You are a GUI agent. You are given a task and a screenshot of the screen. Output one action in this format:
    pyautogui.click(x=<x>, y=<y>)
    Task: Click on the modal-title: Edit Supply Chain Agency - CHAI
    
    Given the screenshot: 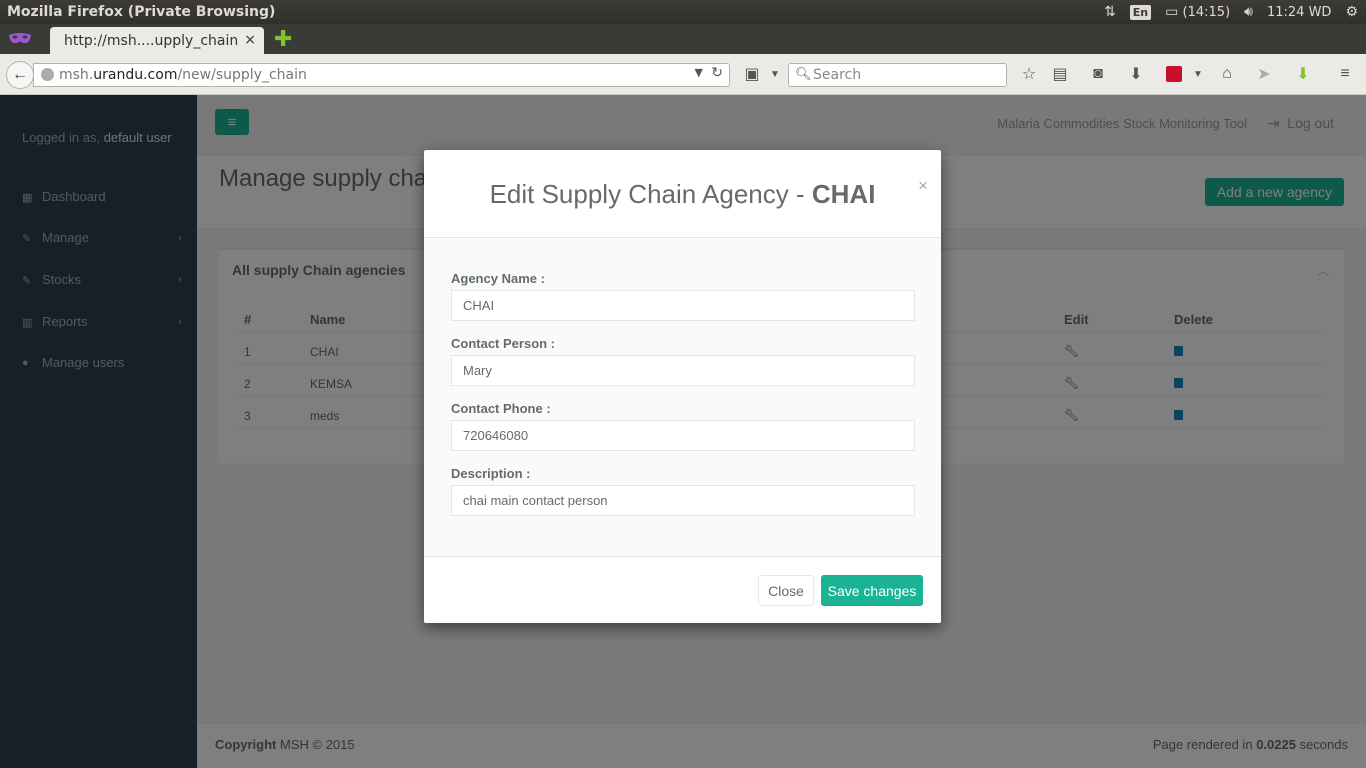 What is the action you would take?
    pyautogui.click(x=682, y=194)
    